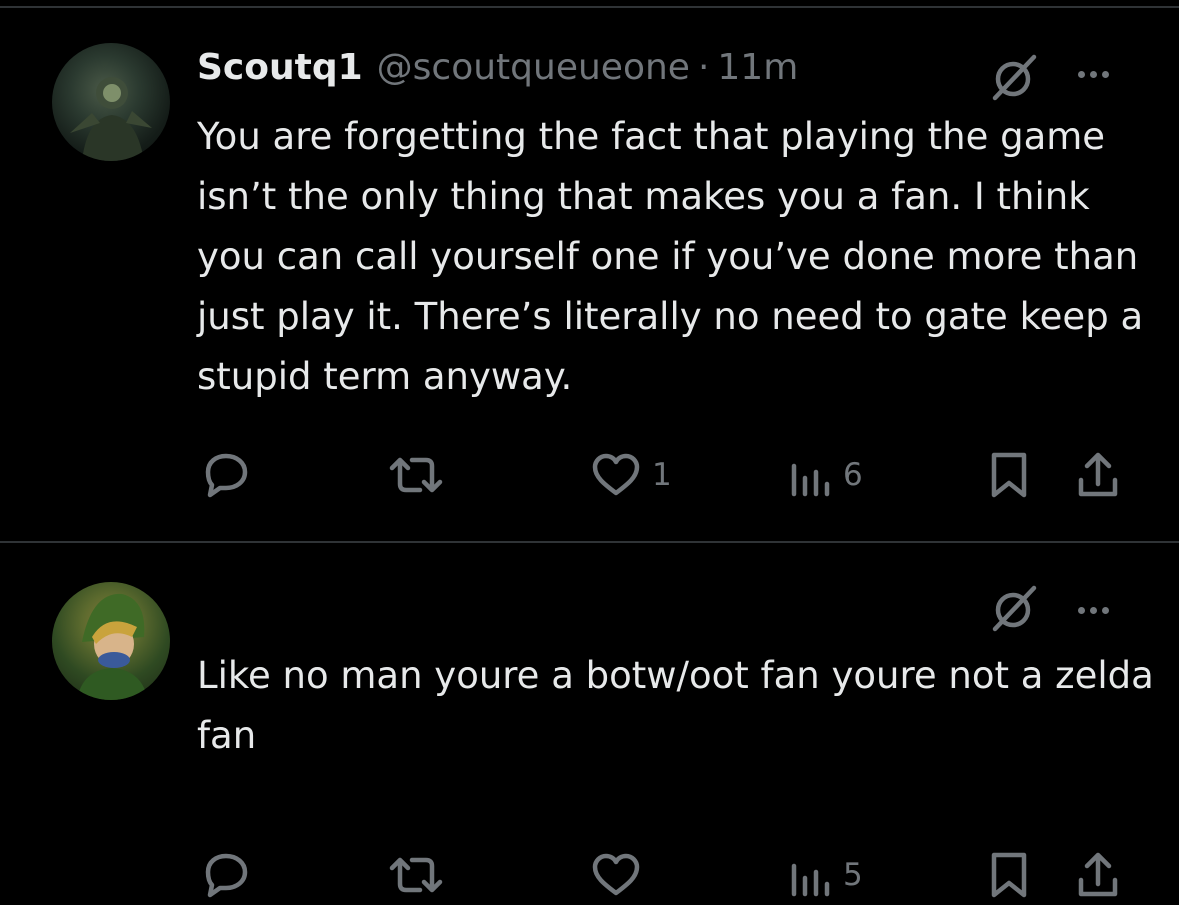  I want to click on view-count: 6, so click(853, 475).